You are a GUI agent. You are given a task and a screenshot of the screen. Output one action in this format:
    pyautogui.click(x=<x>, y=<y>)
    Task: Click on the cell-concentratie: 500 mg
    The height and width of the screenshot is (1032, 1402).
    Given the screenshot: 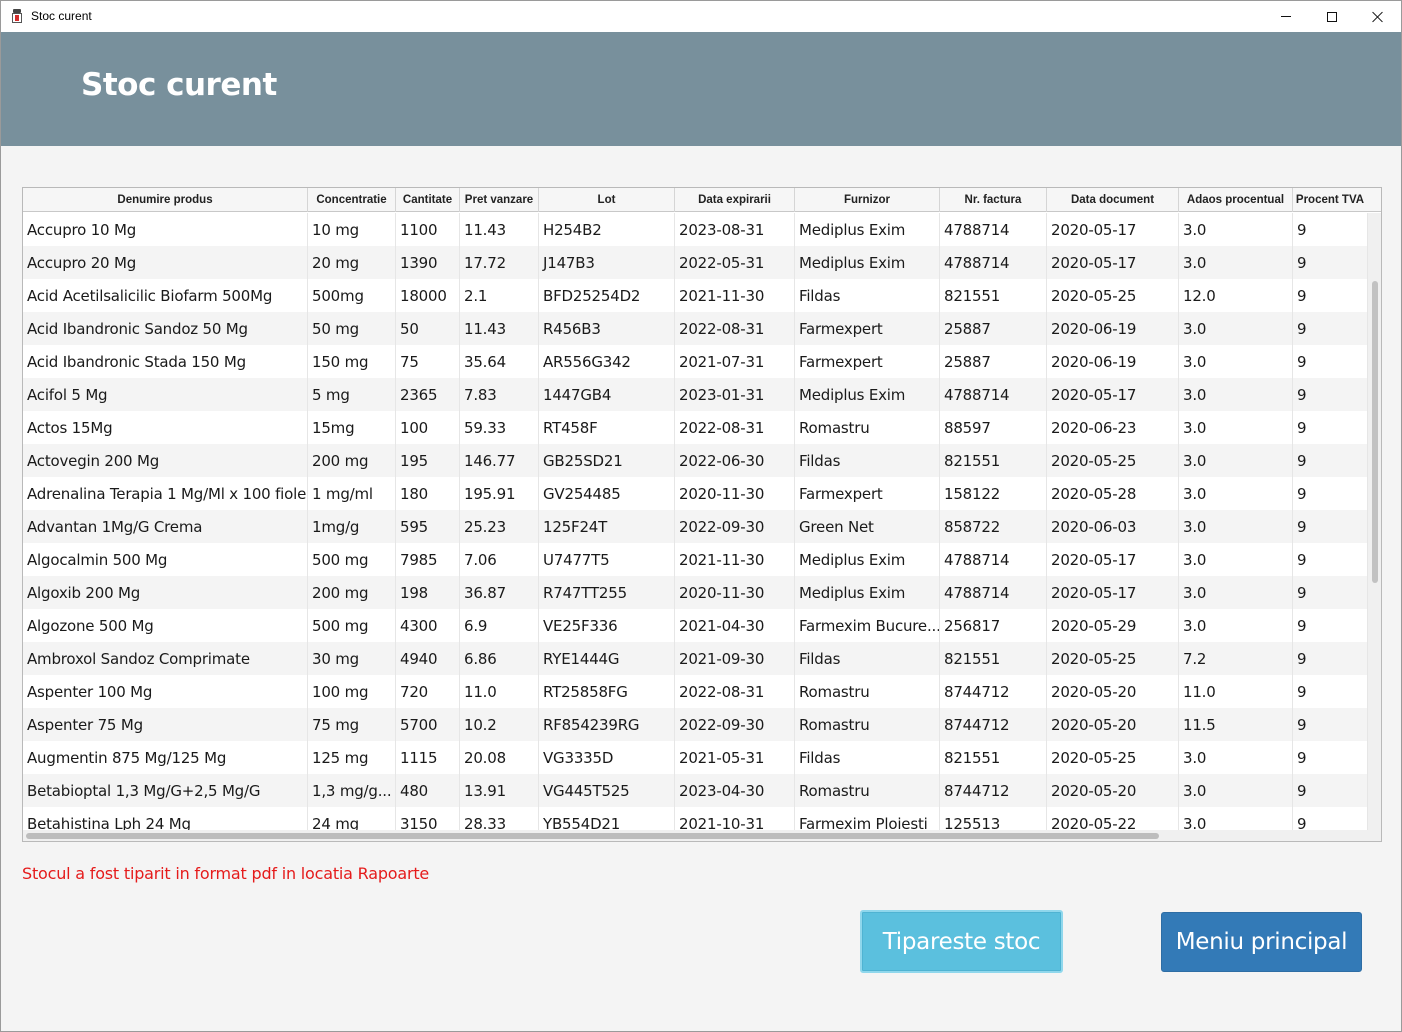 What is the action you would take?
    pyautogui.click(x=352, y=559)
    